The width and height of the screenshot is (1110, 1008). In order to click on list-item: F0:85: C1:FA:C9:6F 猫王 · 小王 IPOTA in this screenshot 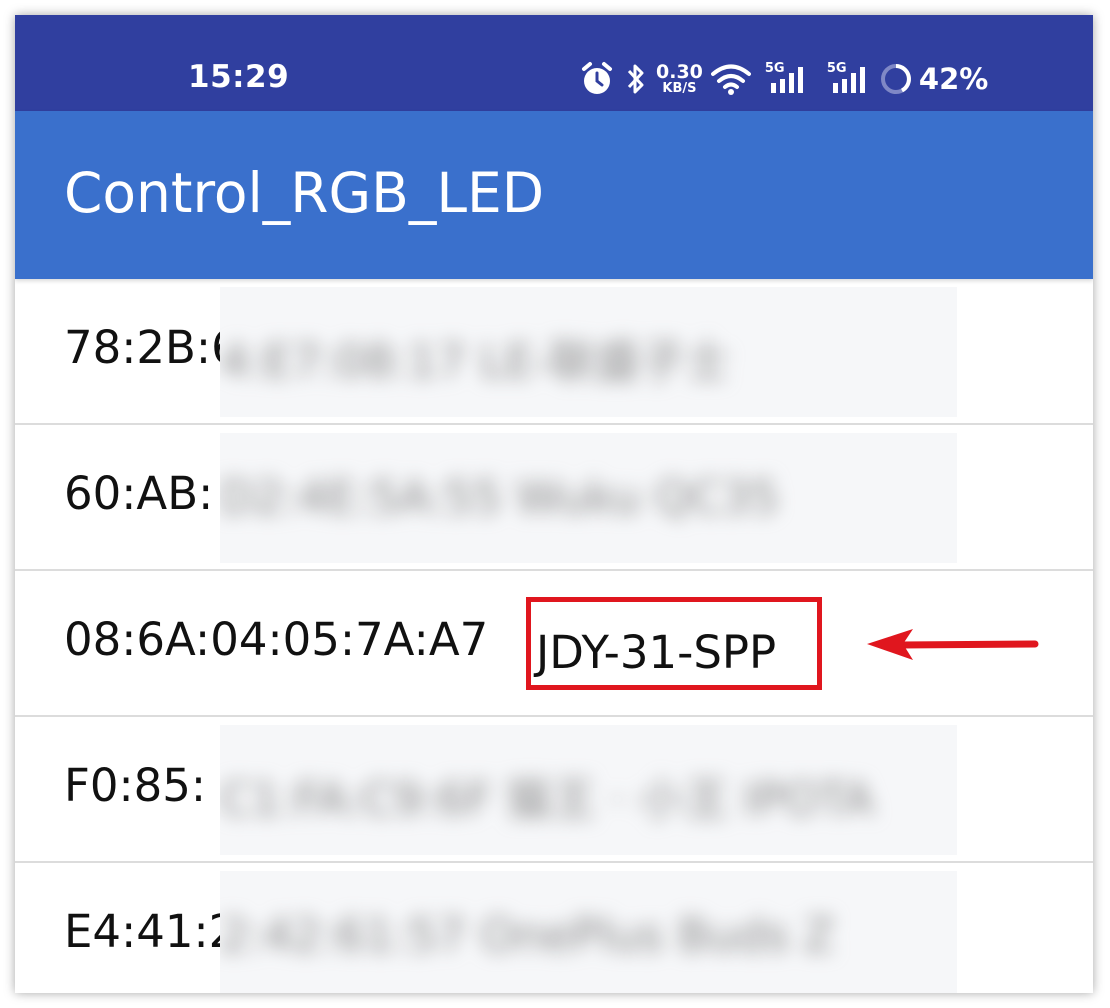, I will do `click(554, 790)`.